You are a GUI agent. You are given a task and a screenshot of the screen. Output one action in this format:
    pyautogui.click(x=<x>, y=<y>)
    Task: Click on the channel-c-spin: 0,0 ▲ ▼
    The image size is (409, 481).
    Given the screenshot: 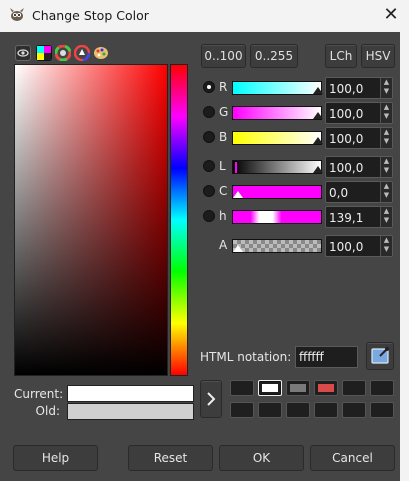 What is the action you would take?
    pyautogui.click(x=359, y=192)
    